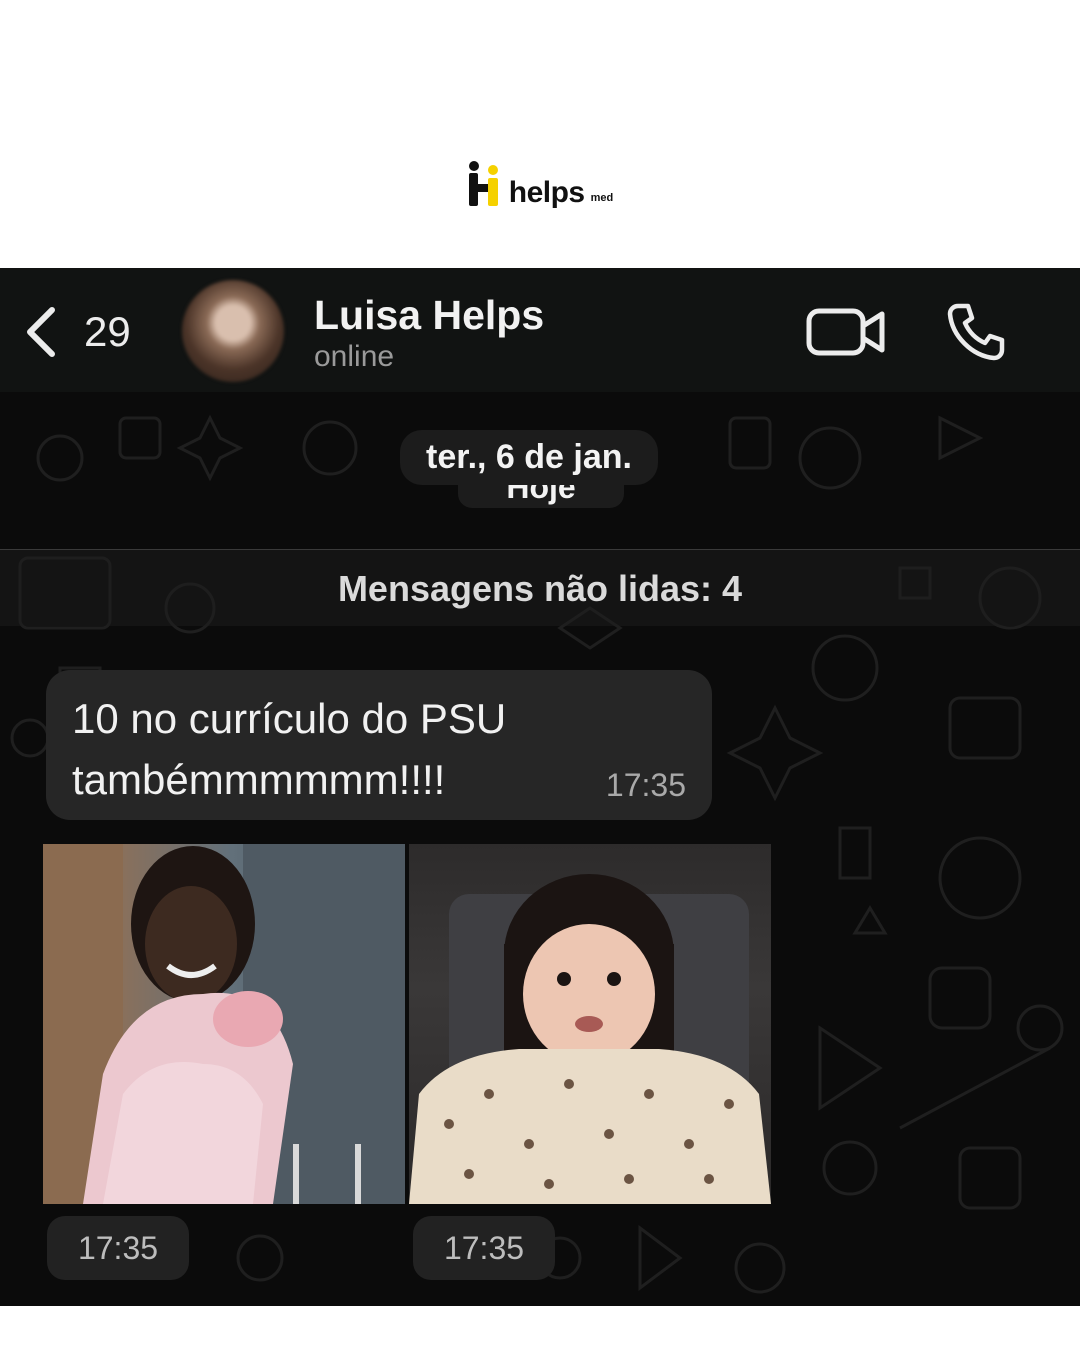 This screenshot has width=1080, height=1350. What do you see at coordinates (602, 198) in the screenshot?
I see `brand-suffix: med` at bounding box center [602, 198].